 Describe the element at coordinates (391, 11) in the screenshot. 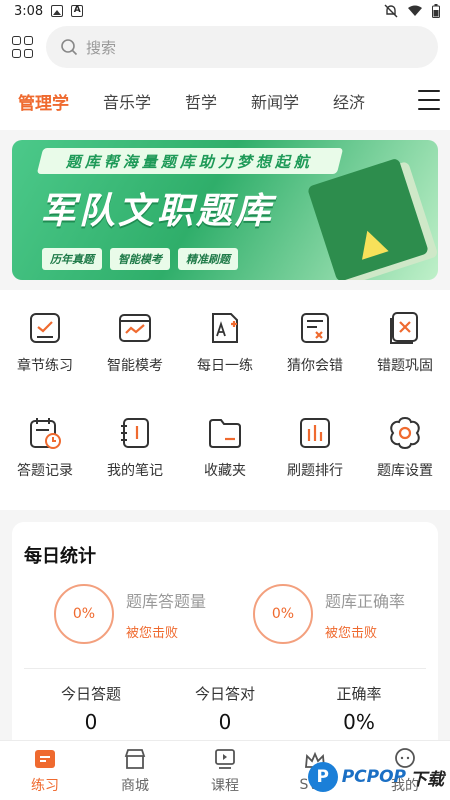

I see `bell-off-icon` at that location.